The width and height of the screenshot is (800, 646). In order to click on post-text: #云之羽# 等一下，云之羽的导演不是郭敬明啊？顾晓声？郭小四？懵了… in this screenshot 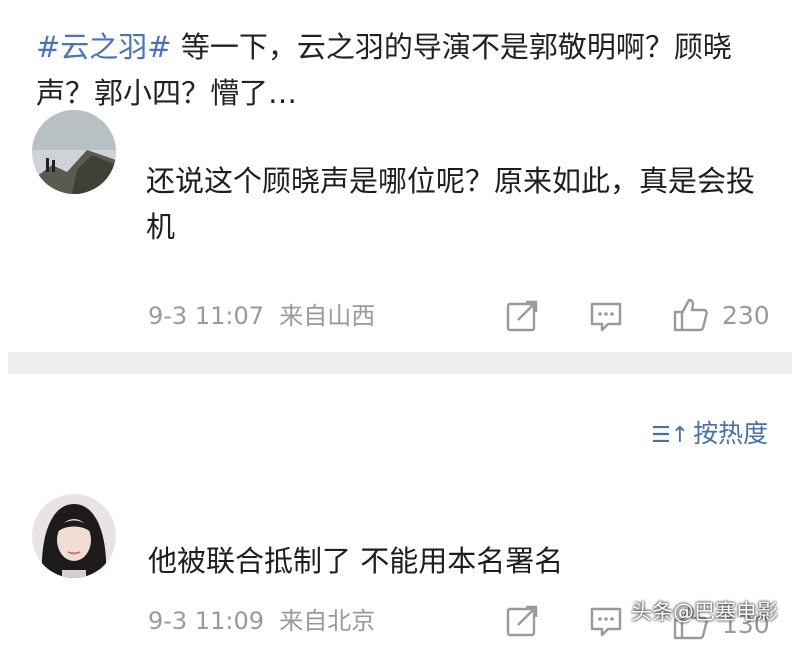, I will do `click(406, 70)`.